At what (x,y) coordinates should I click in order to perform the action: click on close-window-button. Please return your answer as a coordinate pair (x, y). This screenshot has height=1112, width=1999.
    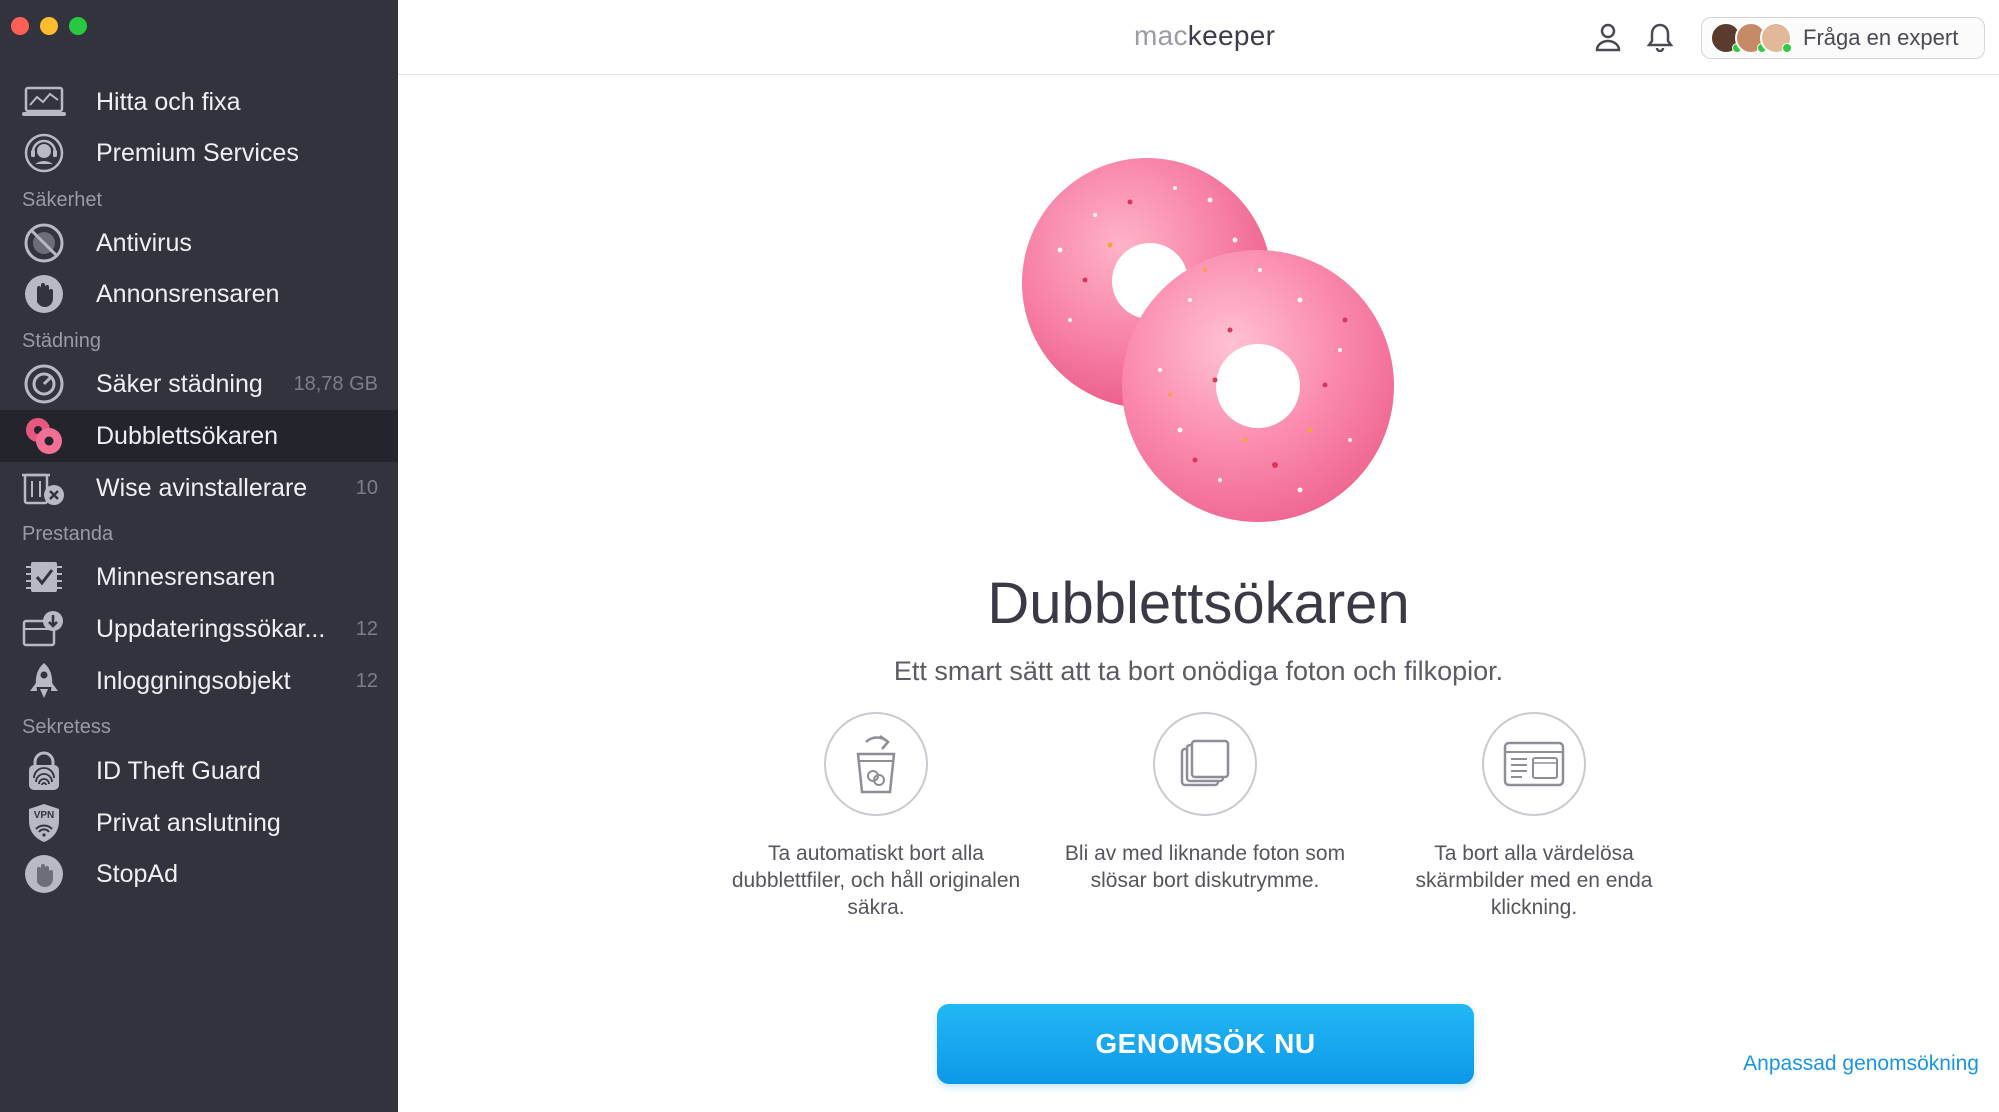
    Looking at the image, I should click on (20, 26).